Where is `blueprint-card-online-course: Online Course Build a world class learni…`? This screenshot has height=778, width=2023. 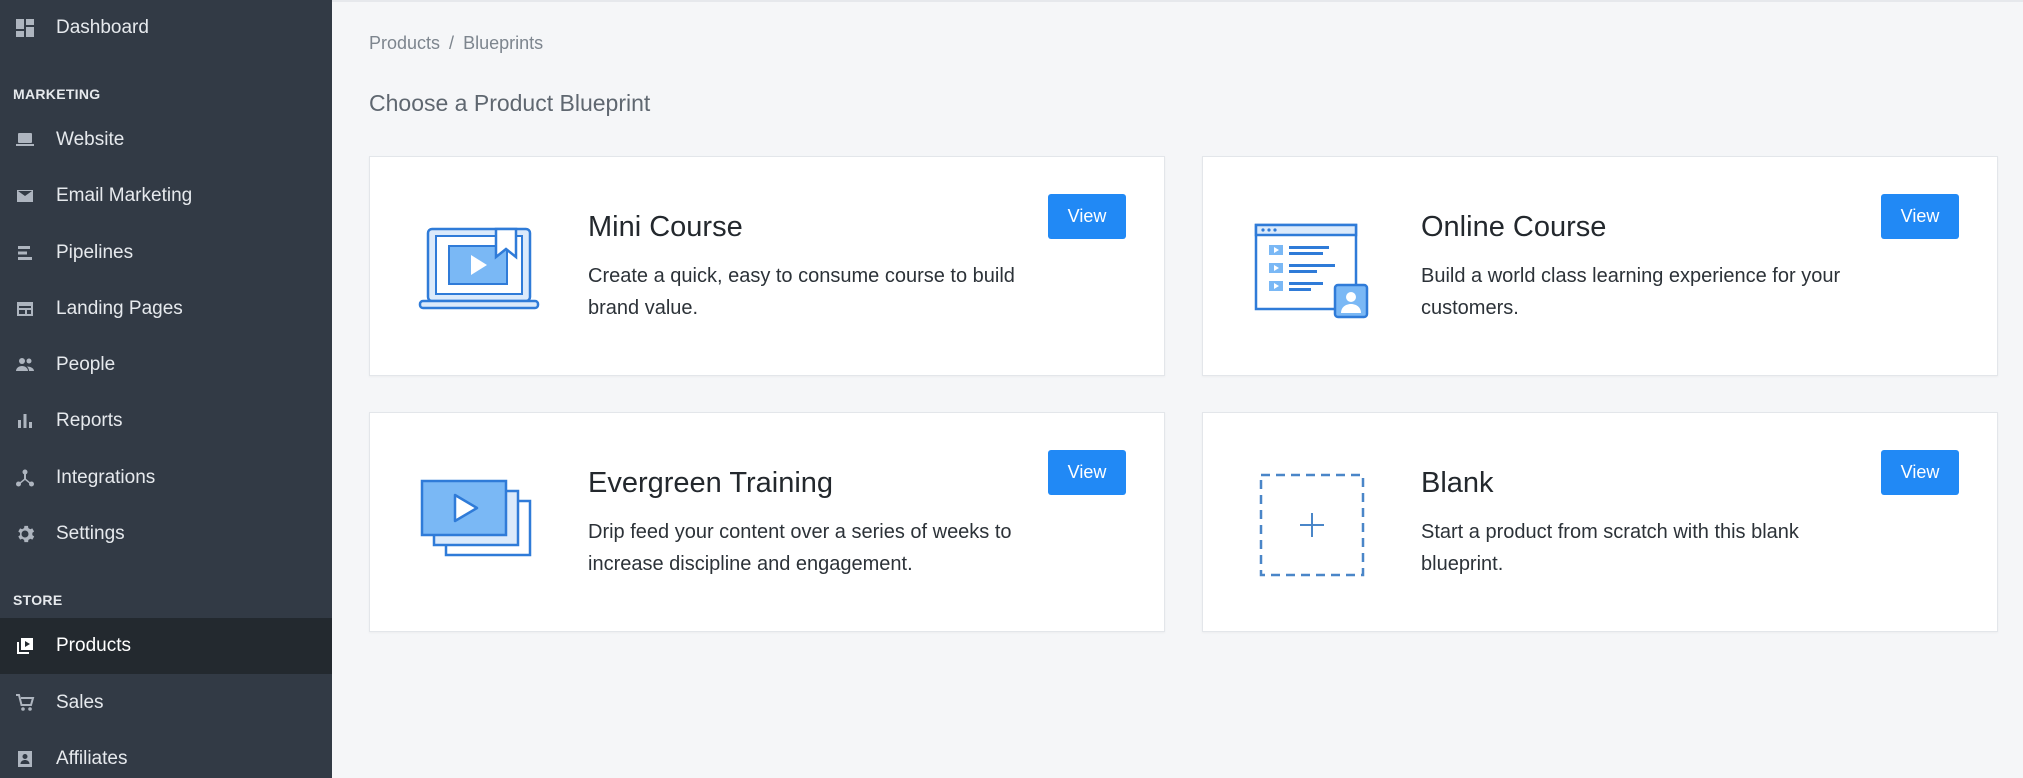
blueprint-card-online-course: Online Course Build a world class learni… is located at coordinates (1600, 266).